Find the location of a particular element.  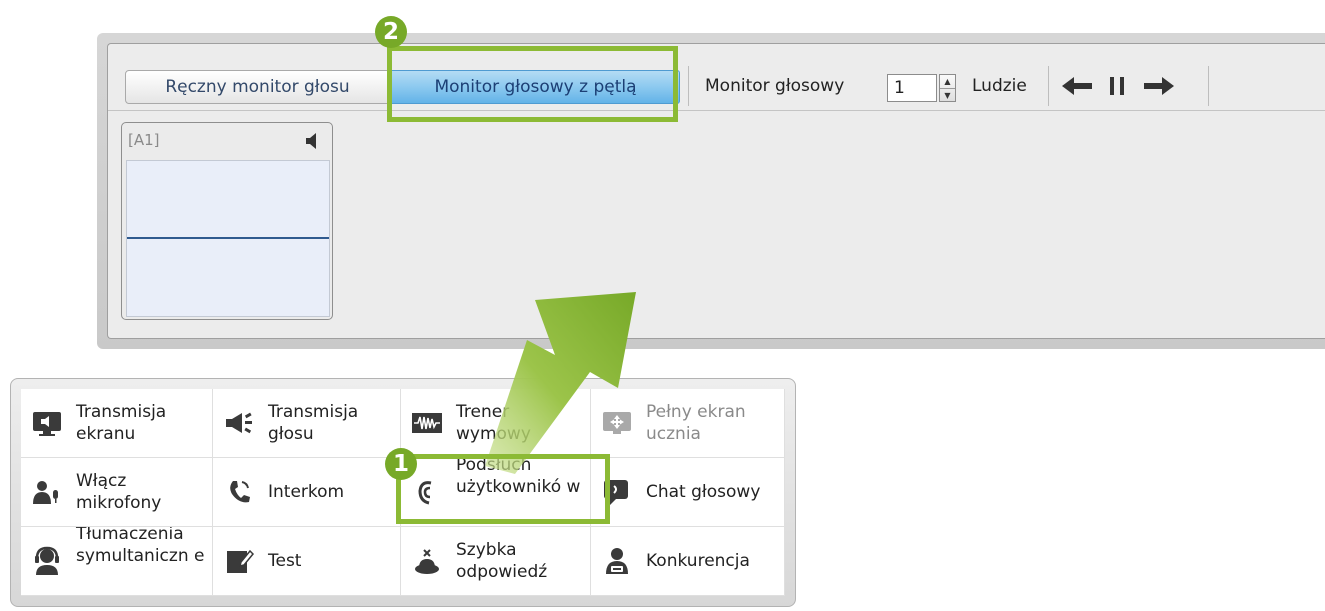

arrow-icon is located at coordinates (560, 383).